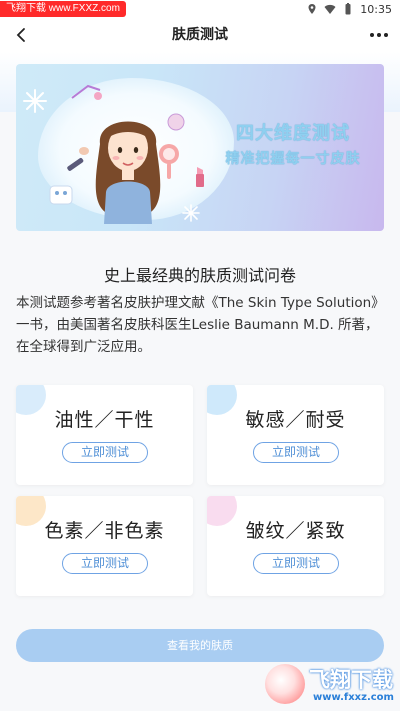  I want to click on card-title: 色素／非色素, so click(104, 531).